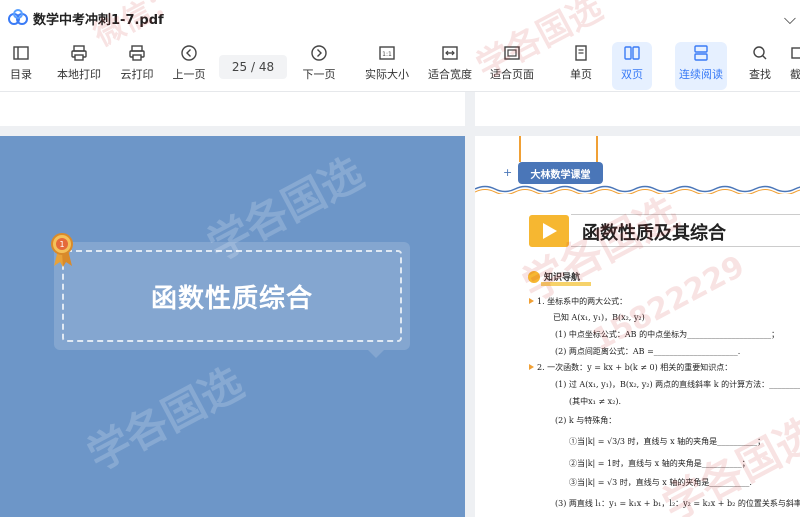 The image size is (800, 517). I want to click on fit-page-icon, so click(512, 53).